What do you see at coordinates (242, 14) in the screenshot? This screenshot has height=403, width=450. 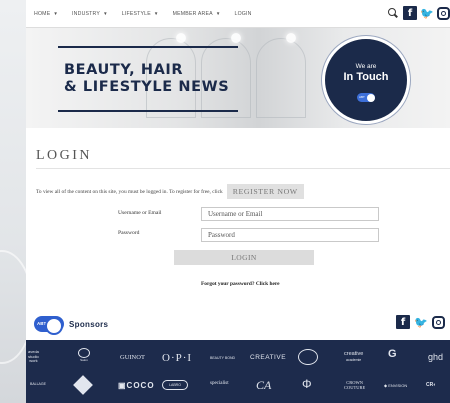 I see `nav-item-login: LOGIN` at bounding box center [242, 14].